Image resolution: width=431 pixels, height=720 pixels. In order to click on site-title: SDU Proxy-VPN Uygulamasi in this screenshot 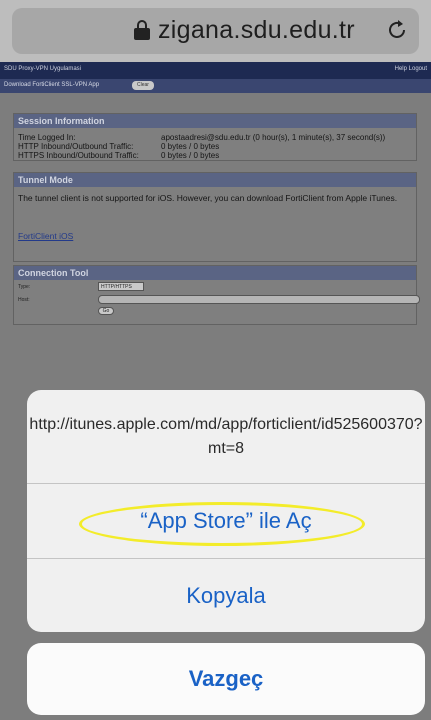, I will do `click(43, 69)`.